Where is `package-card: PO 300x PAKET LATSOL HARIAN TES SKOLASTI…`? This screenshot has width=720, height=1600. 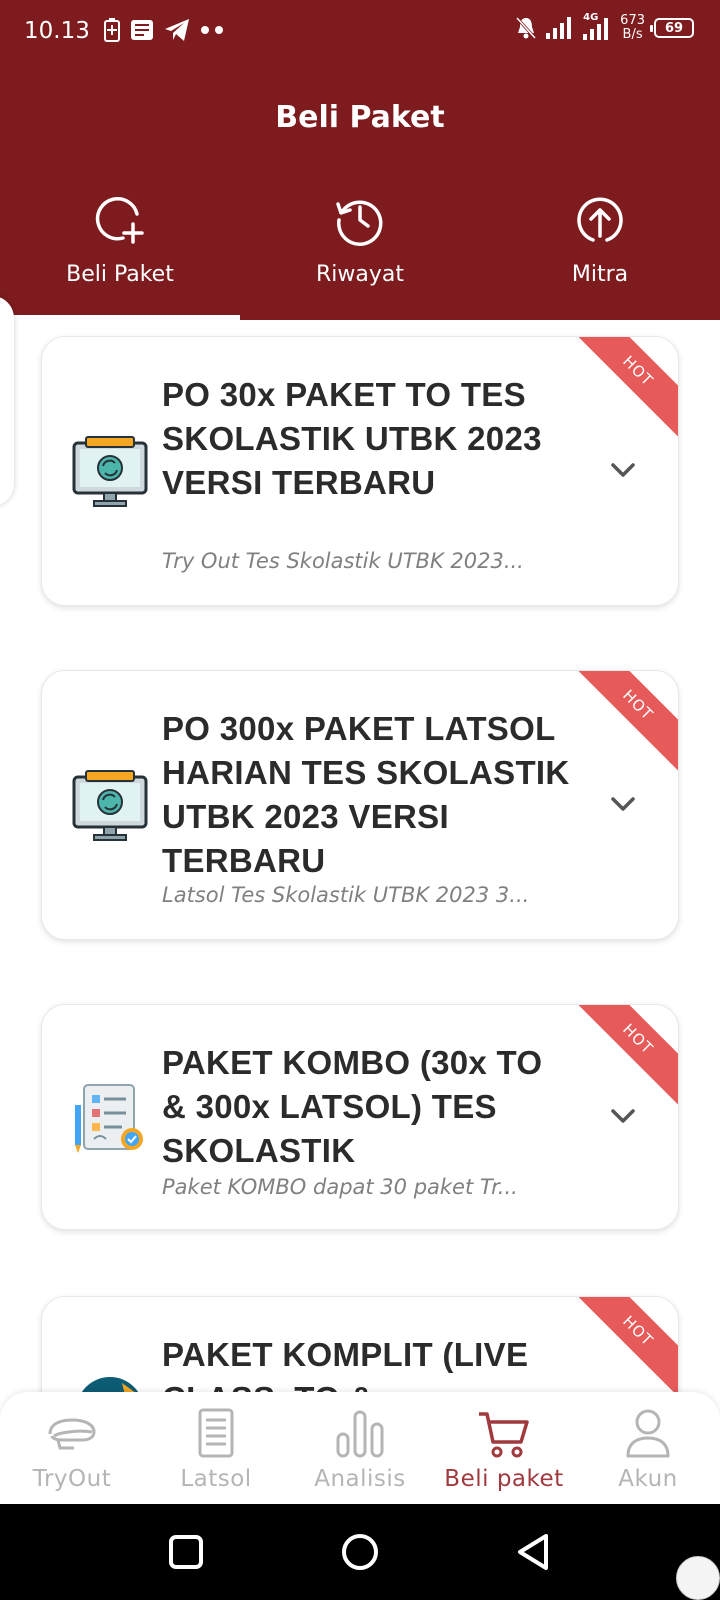 package-card: PO 300x PAKET LATSOL HARIAN TES SKOLASTI… is located at coordinates (360, 805).